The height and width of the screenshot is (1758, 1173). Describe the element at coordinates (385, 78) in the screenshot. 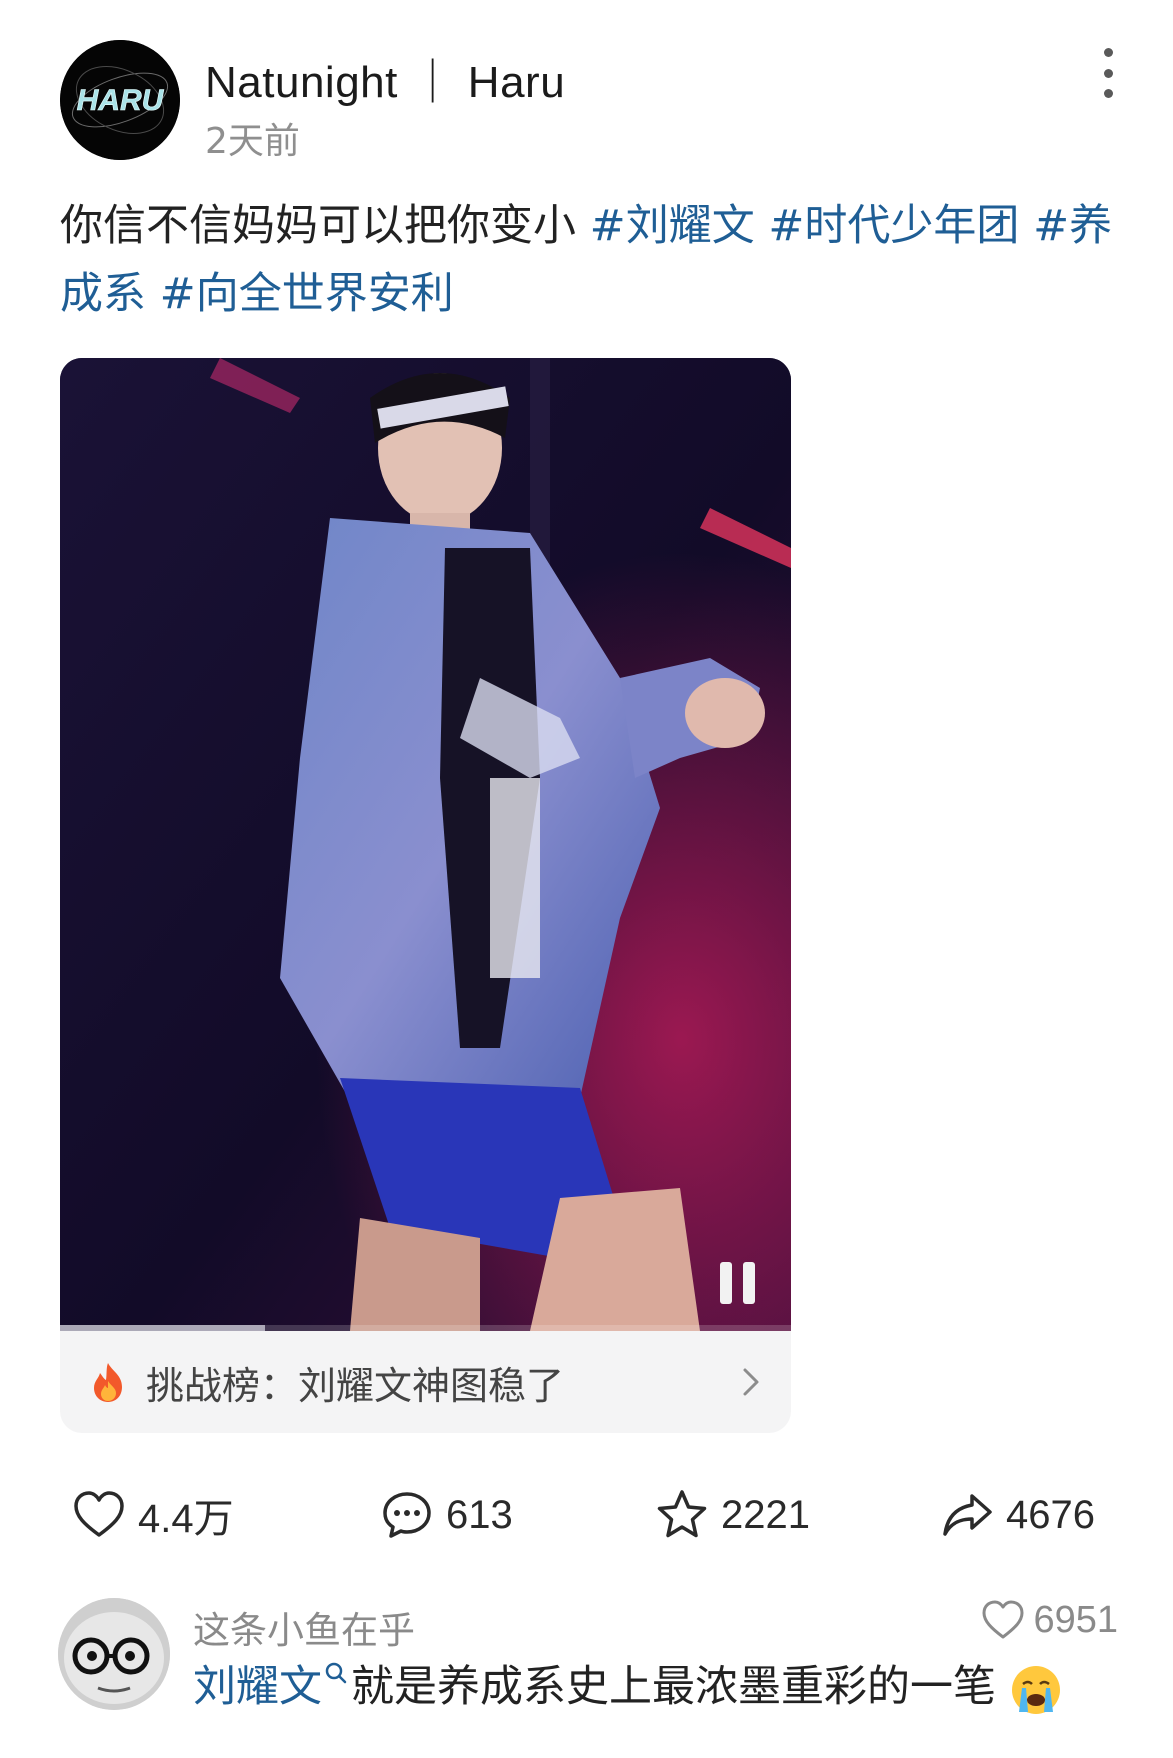

I see `author-name: Natunight ｜ Haru` at that location.